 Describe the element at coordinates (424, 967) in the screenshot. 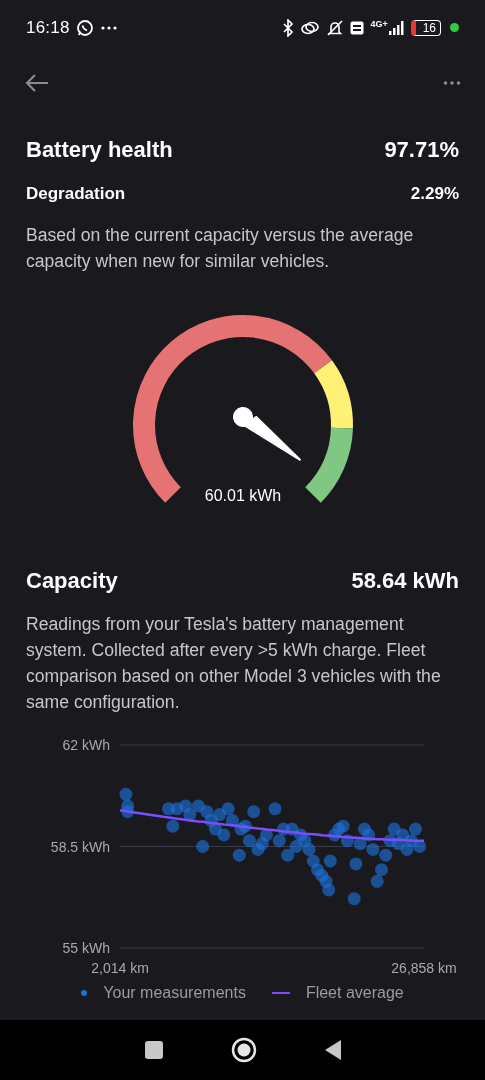

I see `x-axis-label: 26,858 km` at that location.